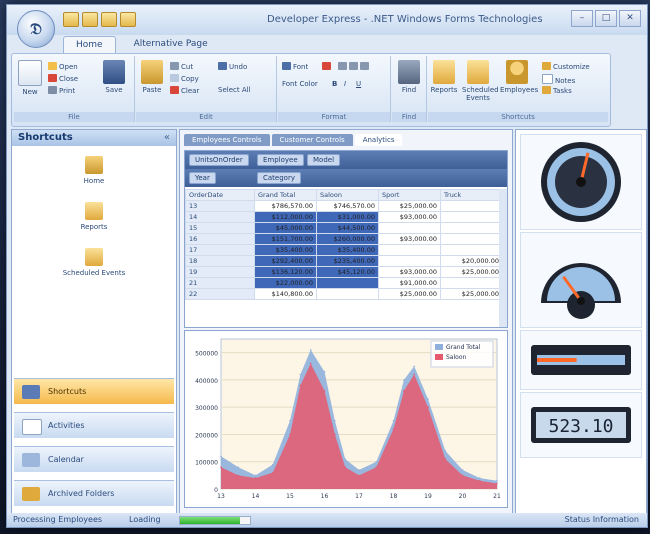 This screenshot has width=650, height=534. What do you see at coordinates (220, 261) in the screenshot?
I see `pivot-row-key: 18` at bounding box center [220, 261].